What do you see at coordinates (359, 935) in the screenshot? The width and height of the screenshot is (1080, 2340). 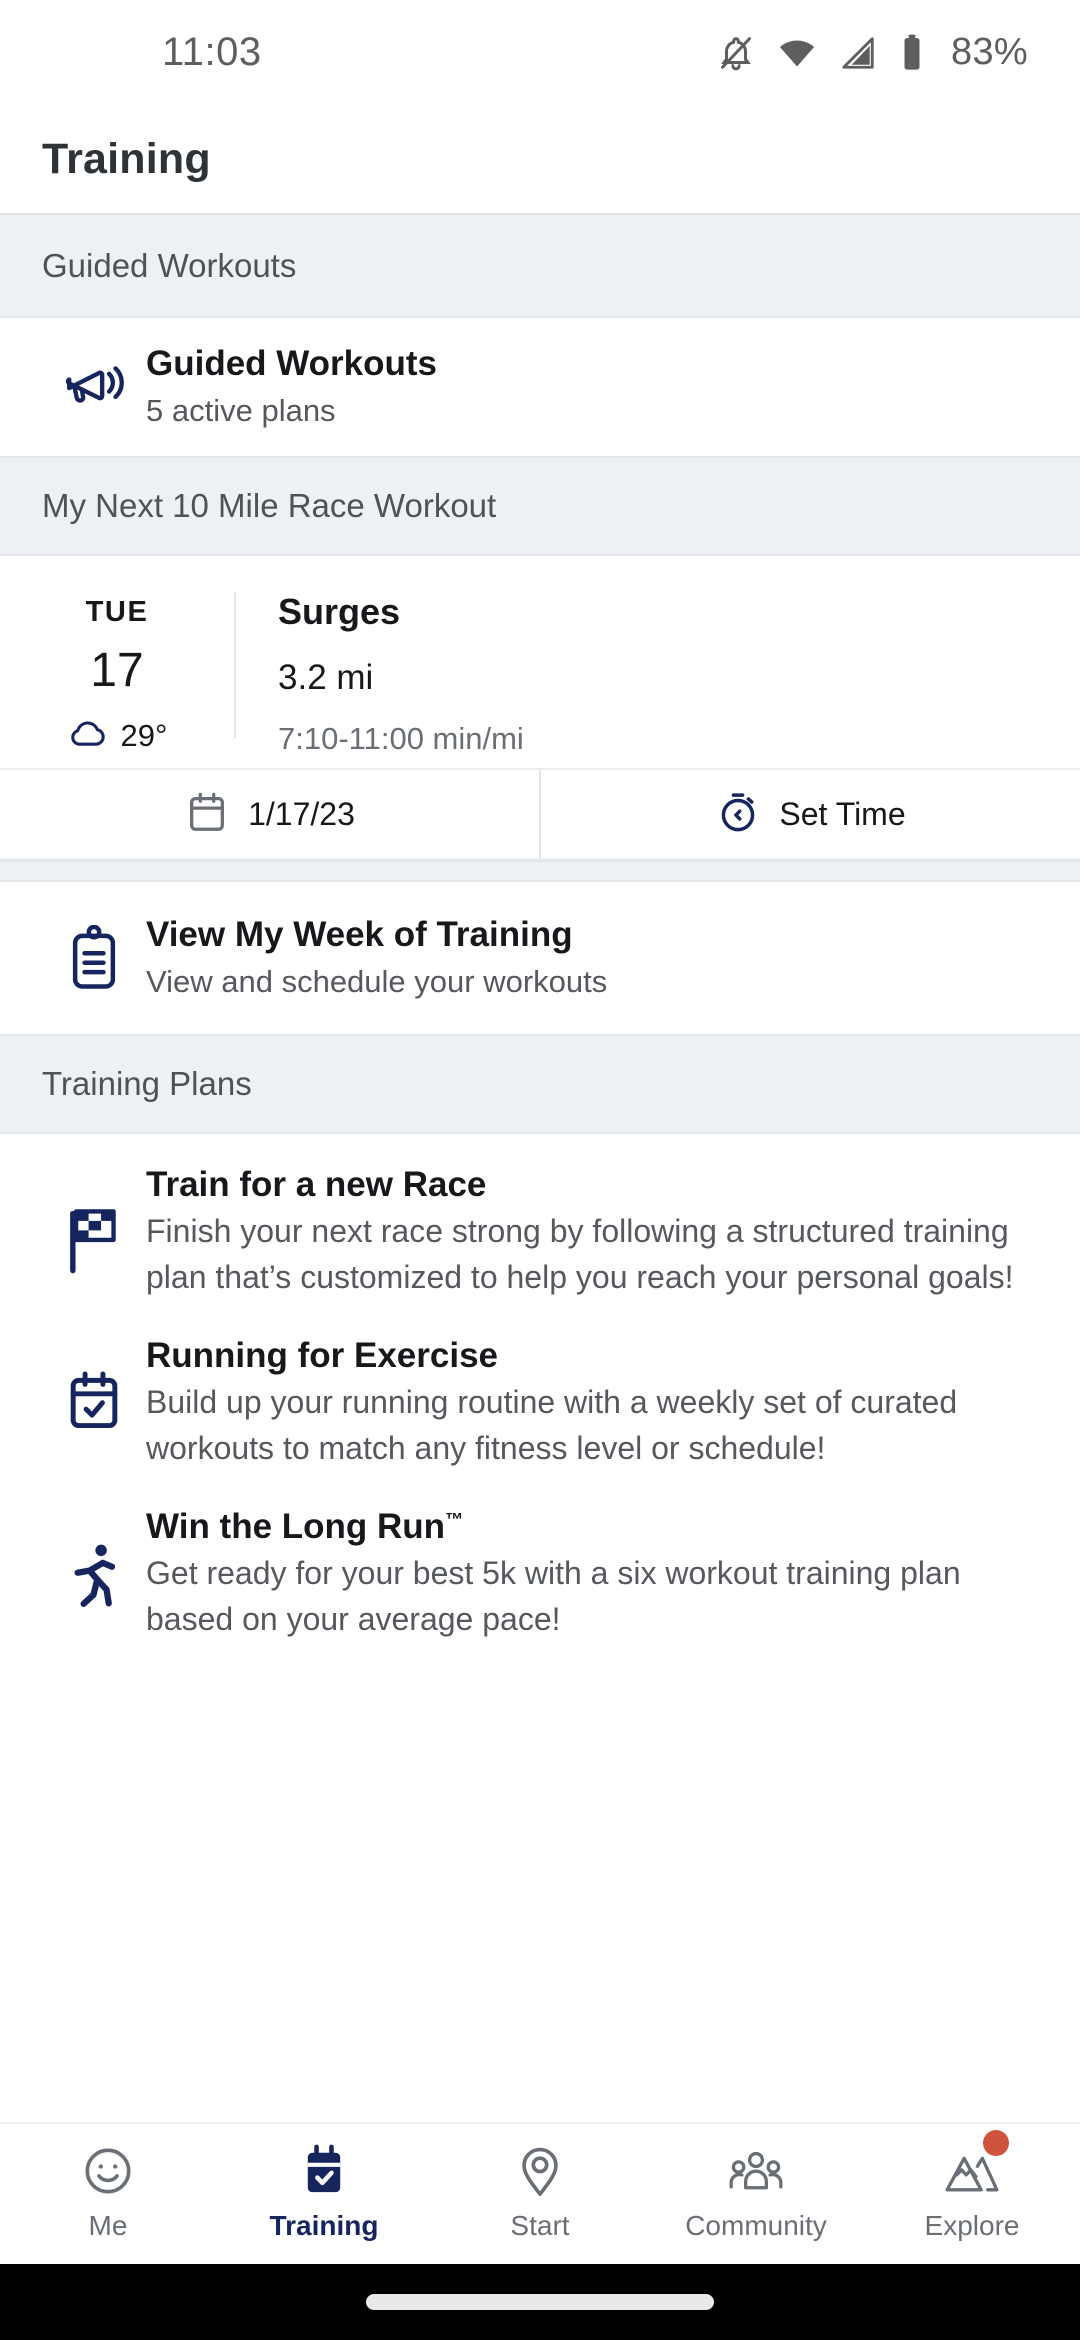 I see `view-week-title: View My Week of Training` at bounding box center [359, 935].